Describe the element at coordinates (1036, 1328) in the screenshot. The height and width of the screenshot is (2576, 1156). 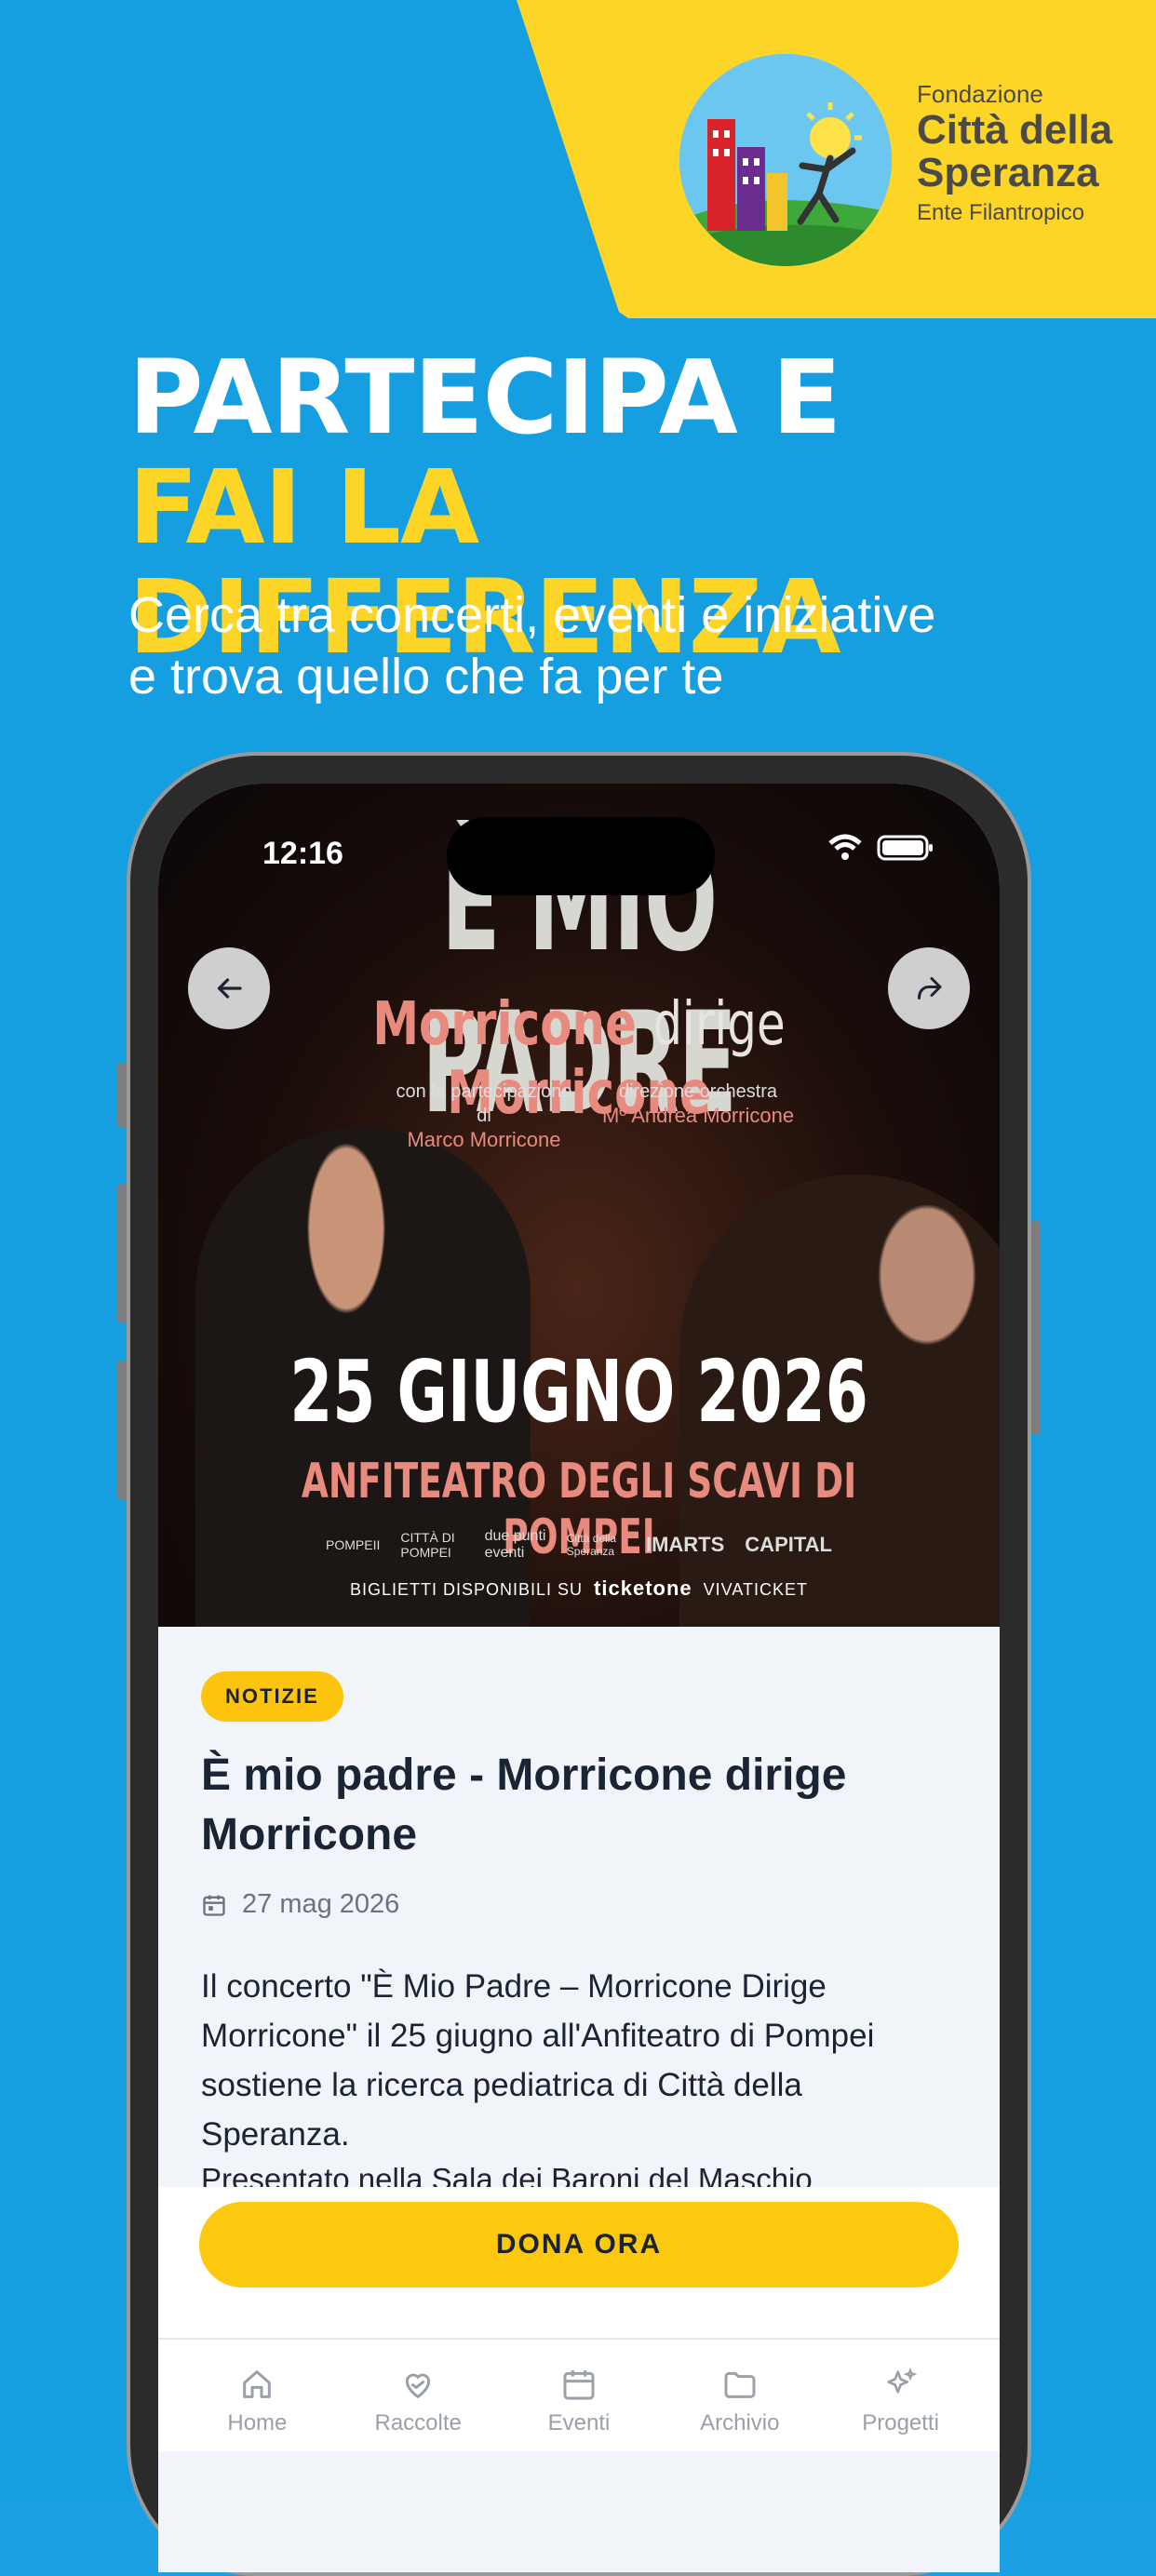
I see `phone-power-button` at that location.